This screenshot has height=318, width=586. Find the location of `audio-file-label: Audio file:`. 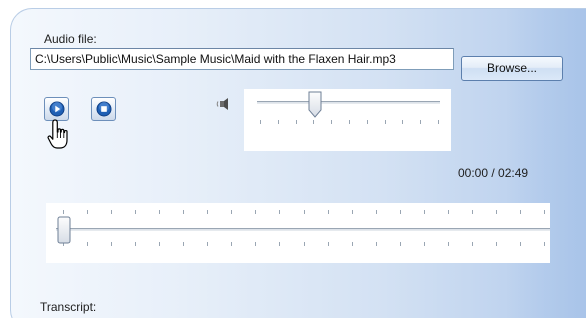

audio-file-label: Audio file: is located at coordinates (70, 39).